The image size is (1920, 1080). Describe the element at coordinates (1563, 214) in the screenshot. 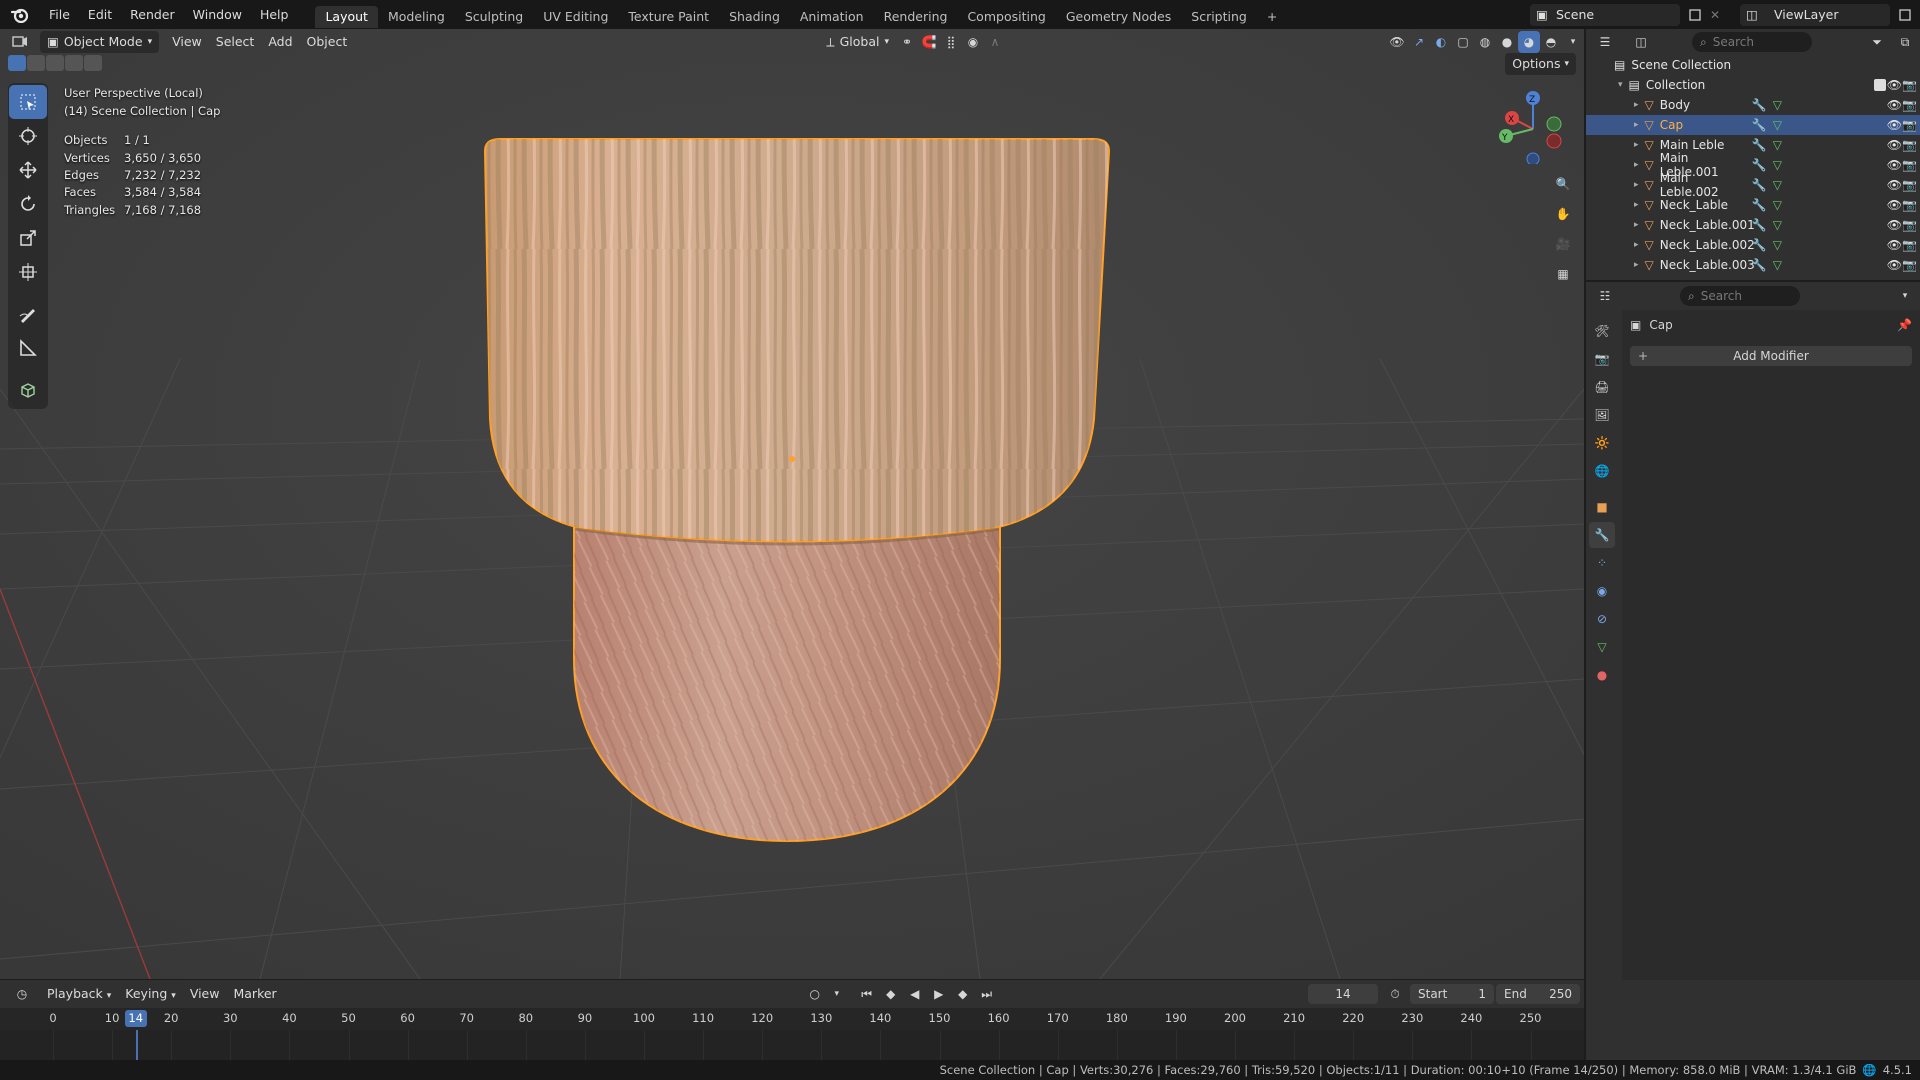

I see `pan-hand-icon: ✋` at that location.